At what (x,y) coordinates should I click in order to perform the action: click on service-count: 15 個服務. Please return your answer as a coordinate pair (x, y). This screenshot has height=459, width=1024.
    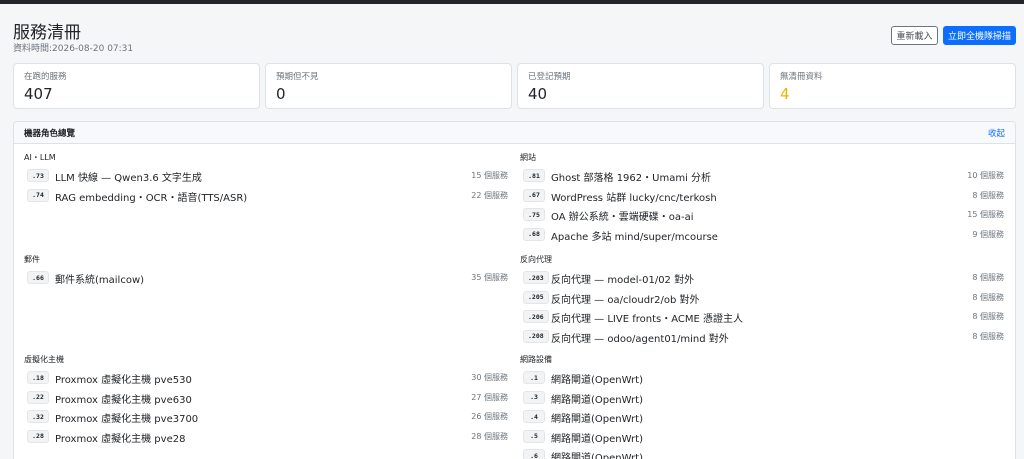
    Looking at the image, I should click on (985, 214).